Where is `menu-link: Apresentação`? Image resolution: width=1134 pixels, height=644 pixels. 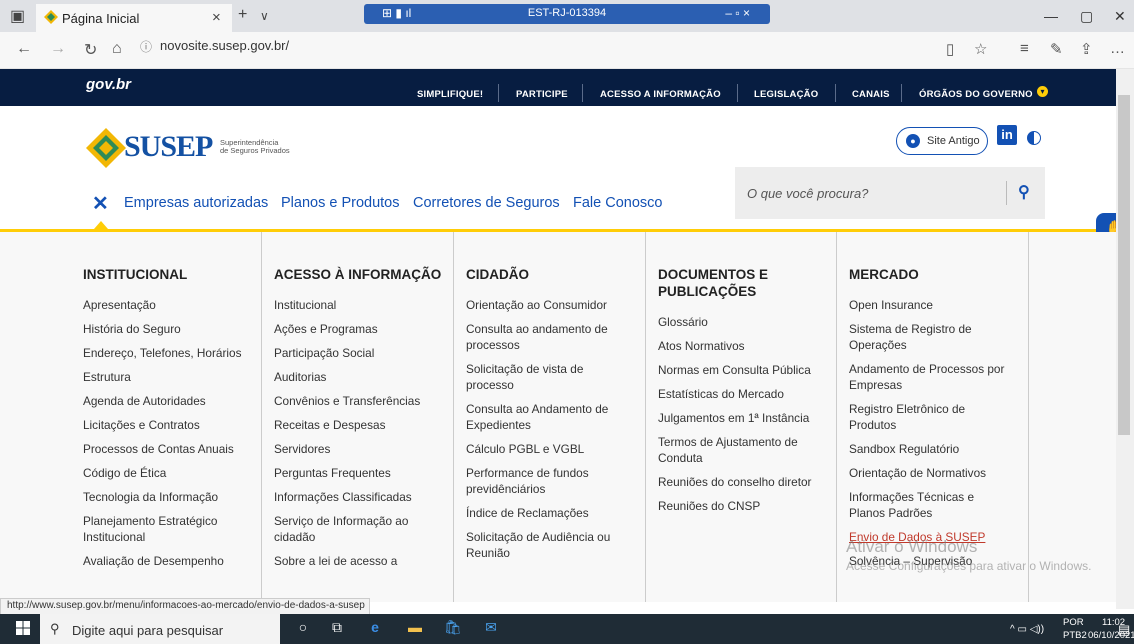 menu-link: Apresentação is located at coordinates (173, 305).